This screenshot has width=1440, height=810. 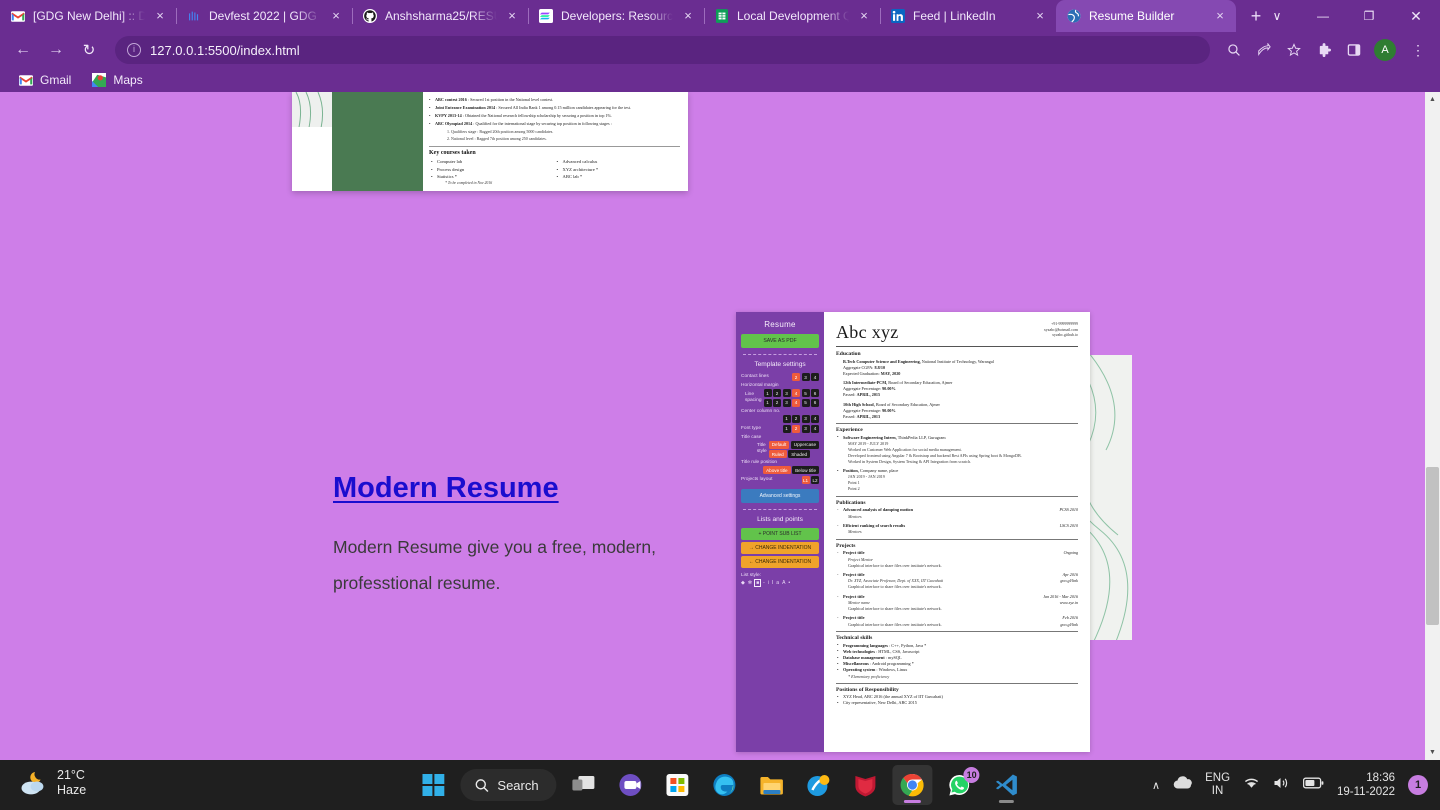 What do you see at coordinates (815, 402) in the screenshot?
I see `option-chip: 6` at bounding box center [815, 402].